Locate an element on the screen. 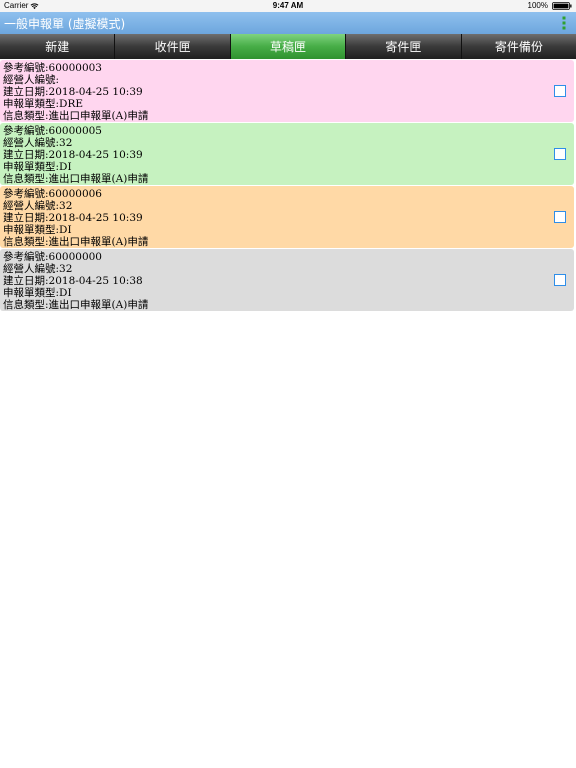 The width and height of the screenshot is (576, 768). battery-percentage: 100% is located at coordinates (537, 5).